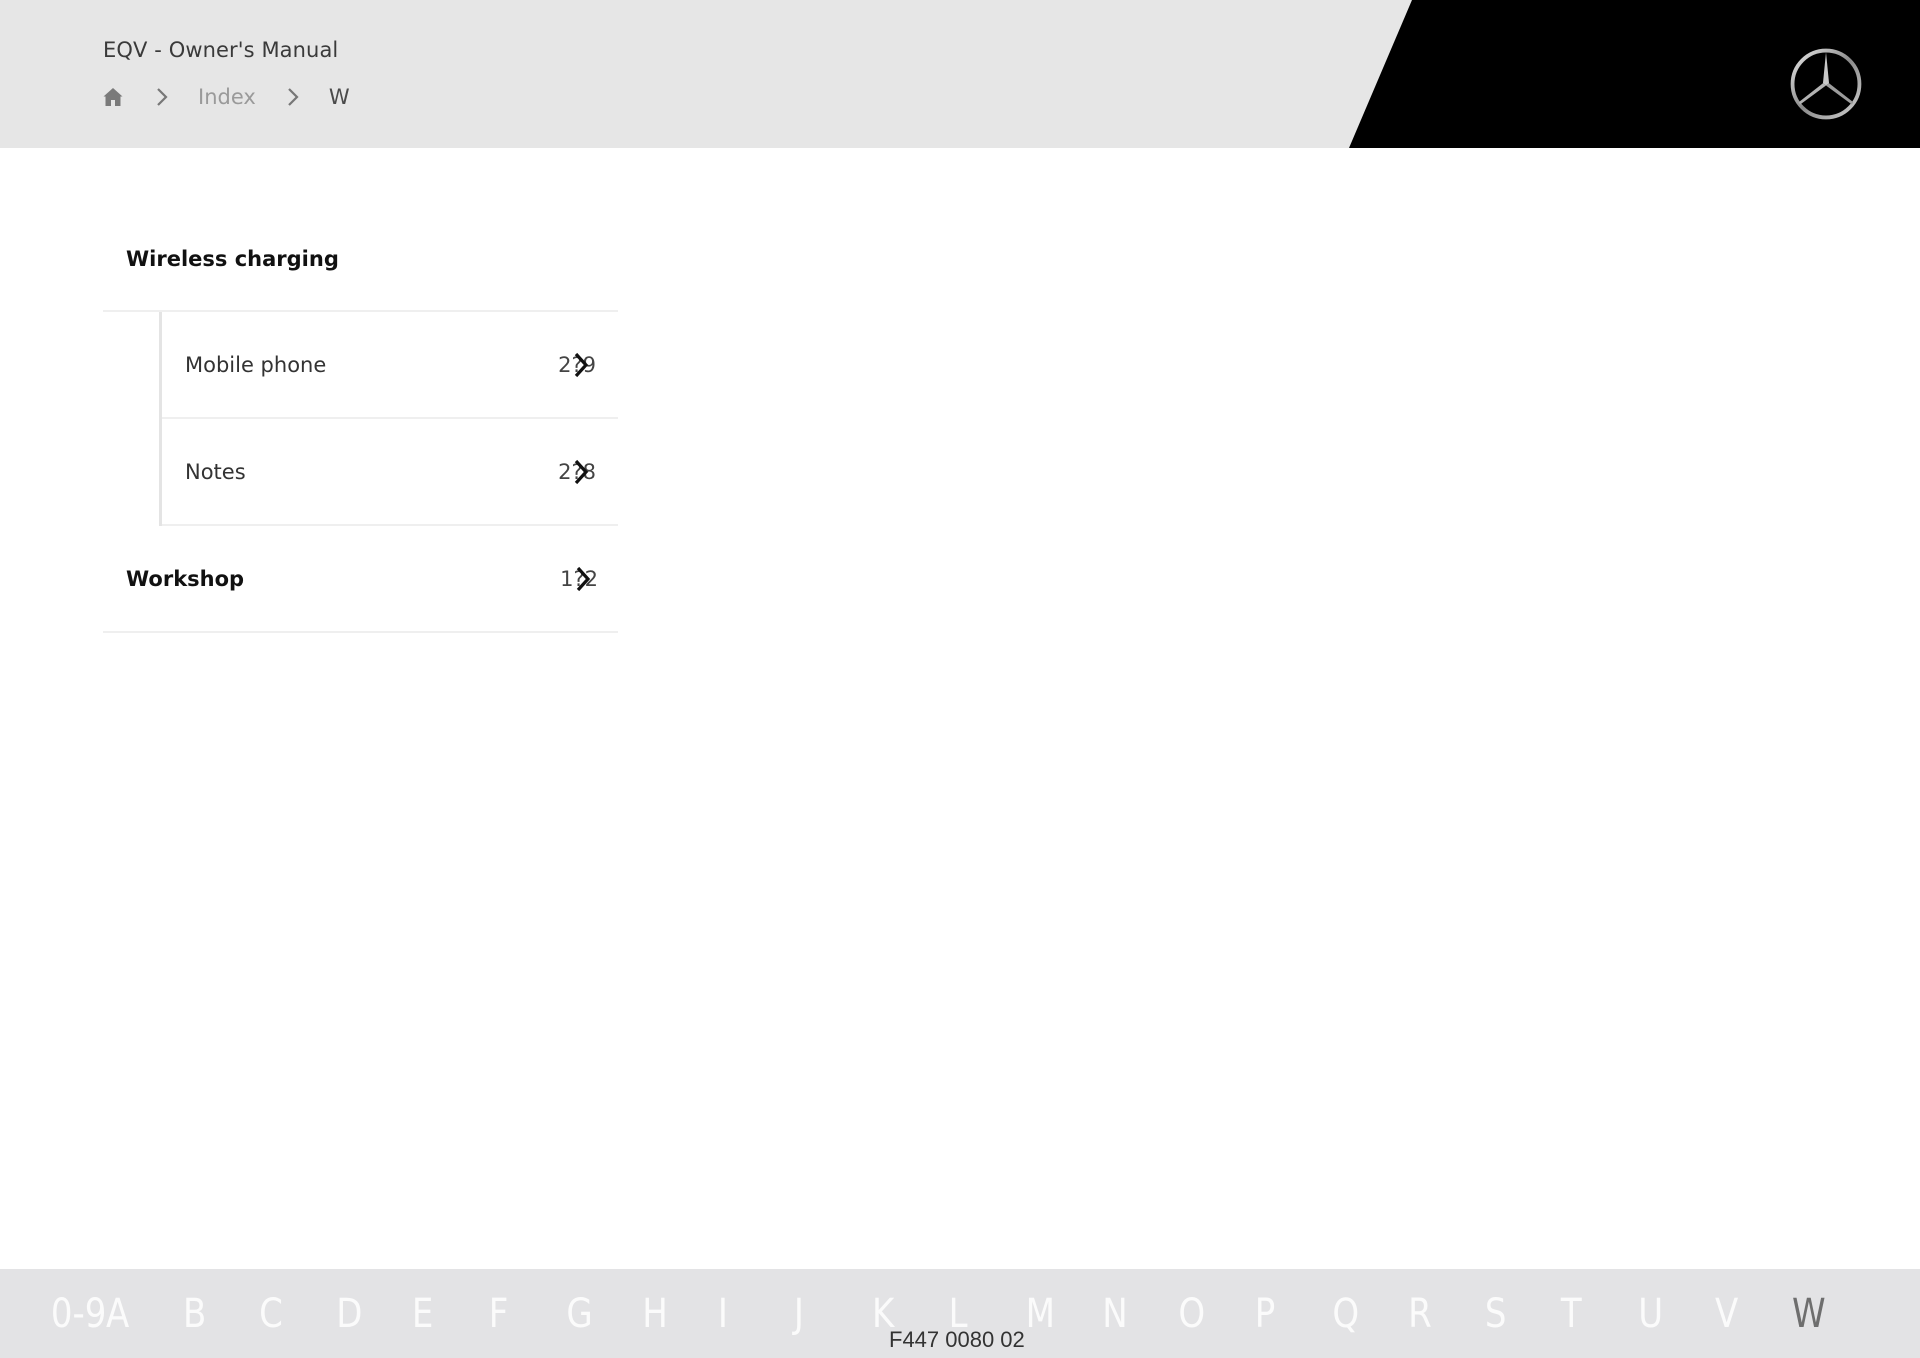 This screenshot has width=1920, height=1358. What do you see at coordinates (579, 1314) in the screenshot?
I see `alphabet-letter-g: G` at bounding box center [579, 1314].